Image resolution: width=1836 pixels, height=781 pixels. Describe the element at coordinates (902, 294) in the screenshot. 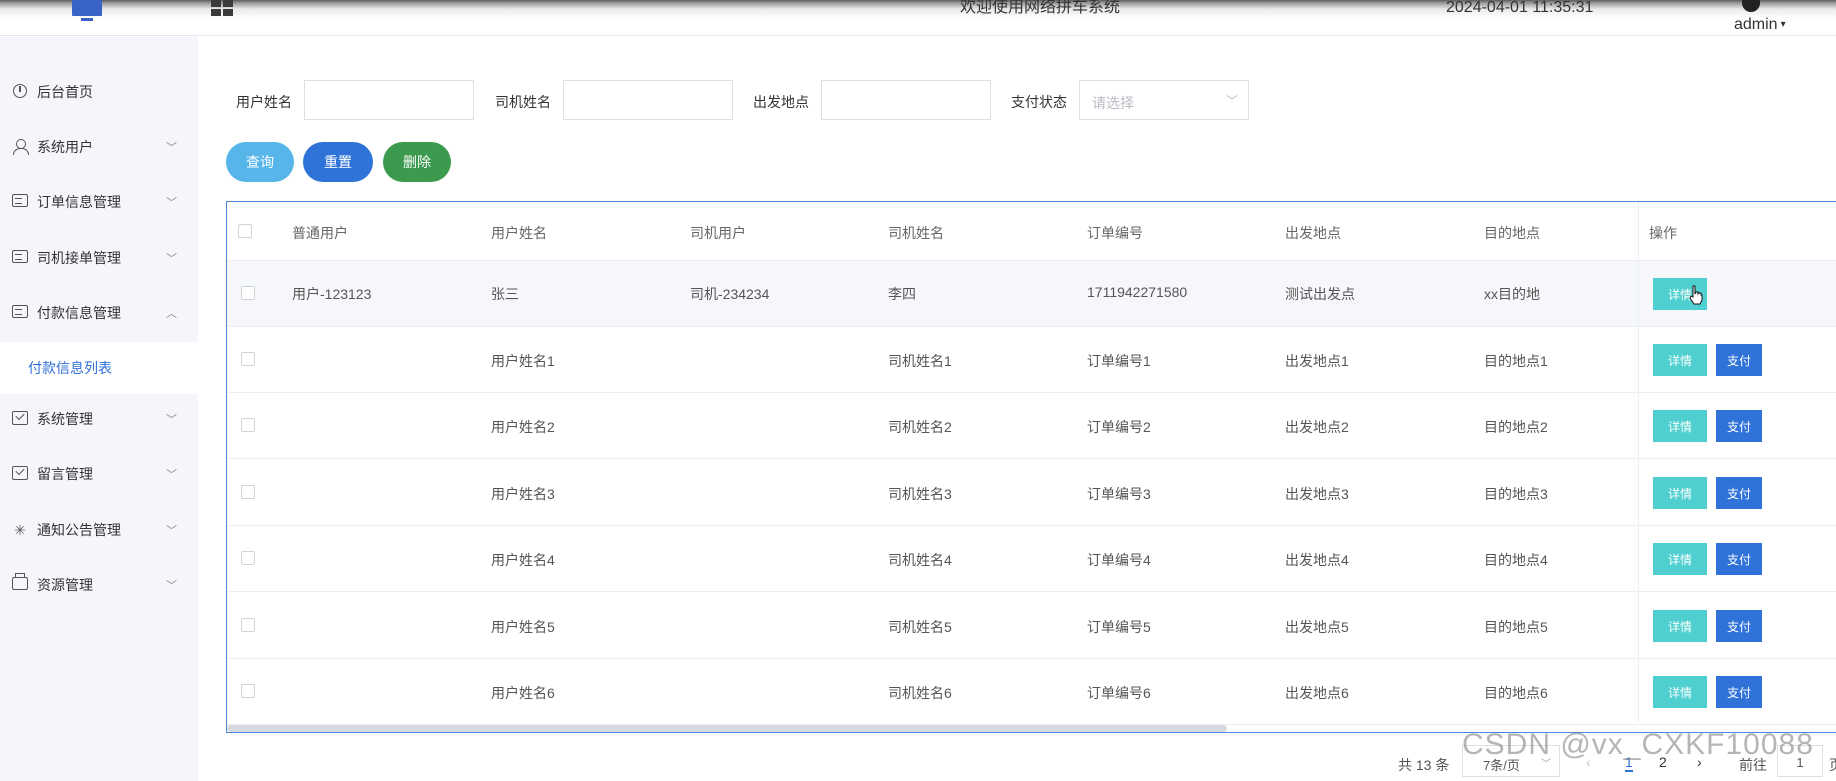

I see `table-cell: 李四` at that location.